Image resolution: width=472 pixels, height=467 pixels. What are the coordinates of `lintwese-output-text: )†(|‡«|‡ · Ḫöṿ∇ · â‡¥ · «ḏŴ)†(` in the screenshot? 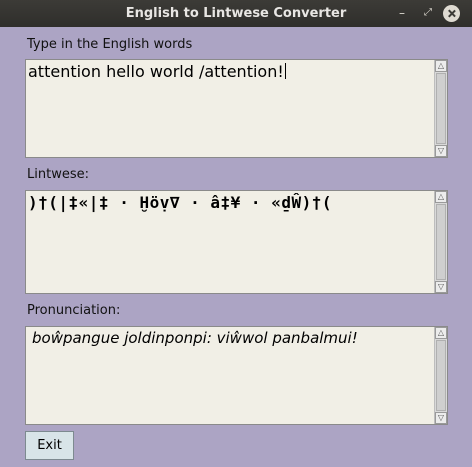 It's located at (180, 202).